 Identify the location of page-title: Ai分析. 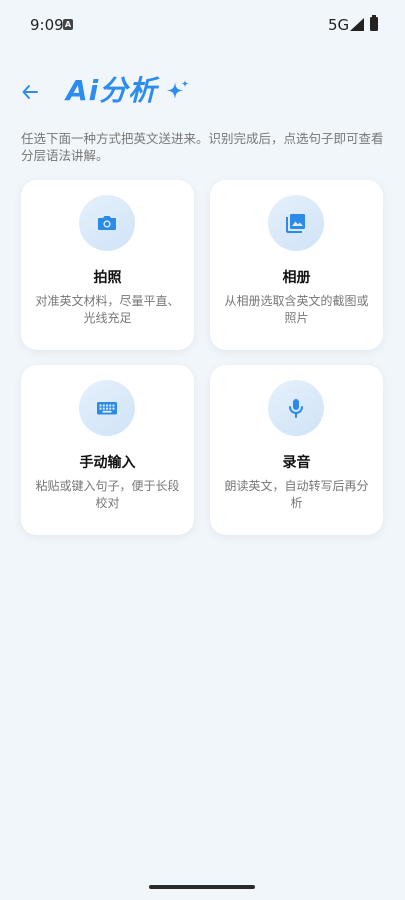
(112, 90).